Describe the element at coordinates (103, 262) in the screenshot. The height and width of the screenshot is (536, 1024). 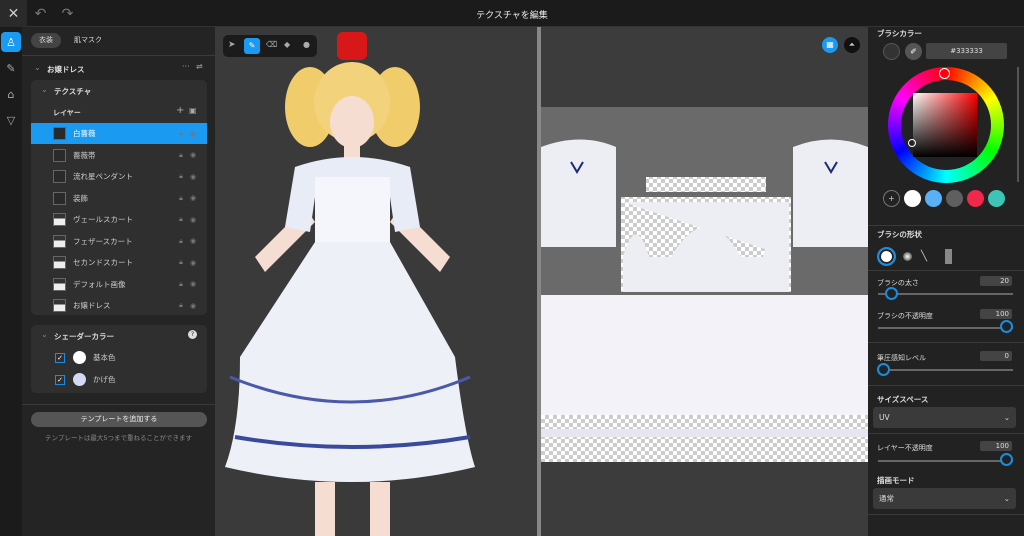
I see `layer-name: セカンドスカート` at that location.